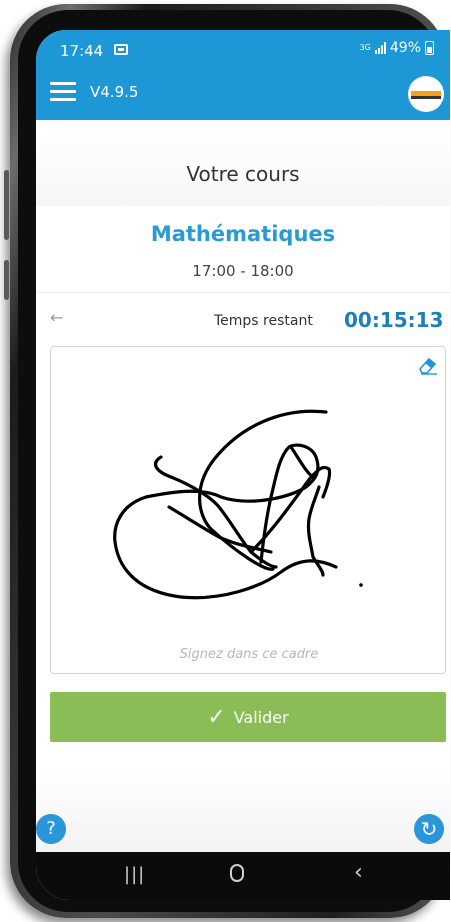  What do you see at coordinates (263, 321) in the screenshot?
I see `remaining-time-label: Temps restant` at bounding box center [263, 321].